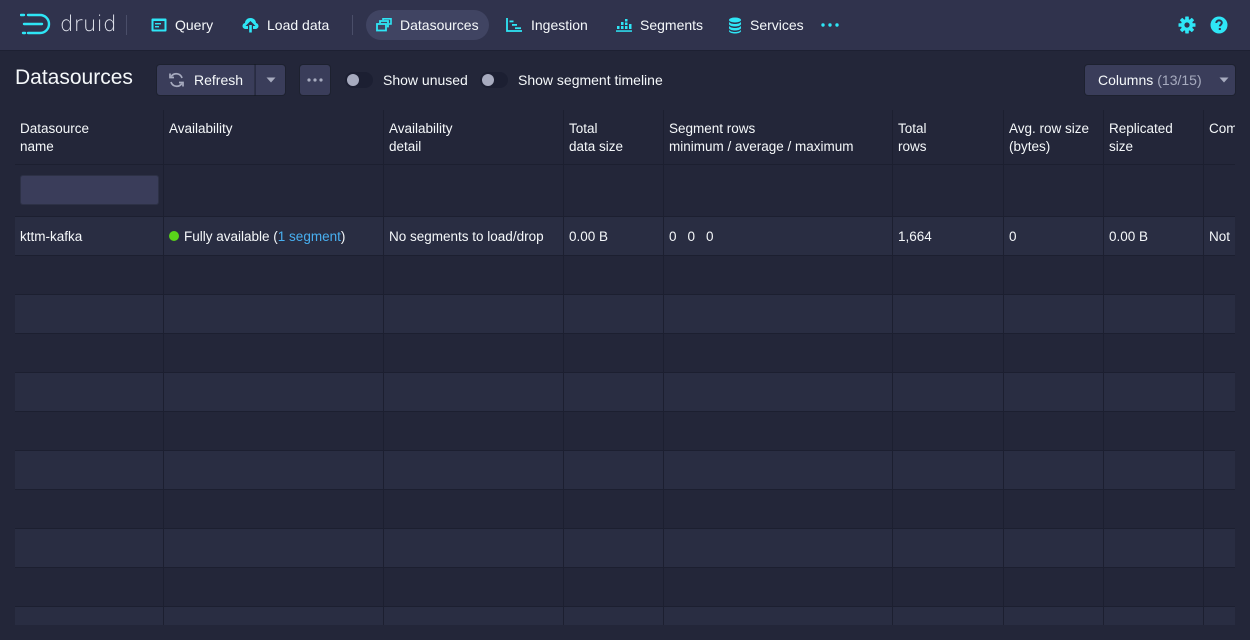  What do you see at coordinates (761, 146) in the screenshot?
I see `header-line: minimum / average / maximum` at bounding box center [761, 146].